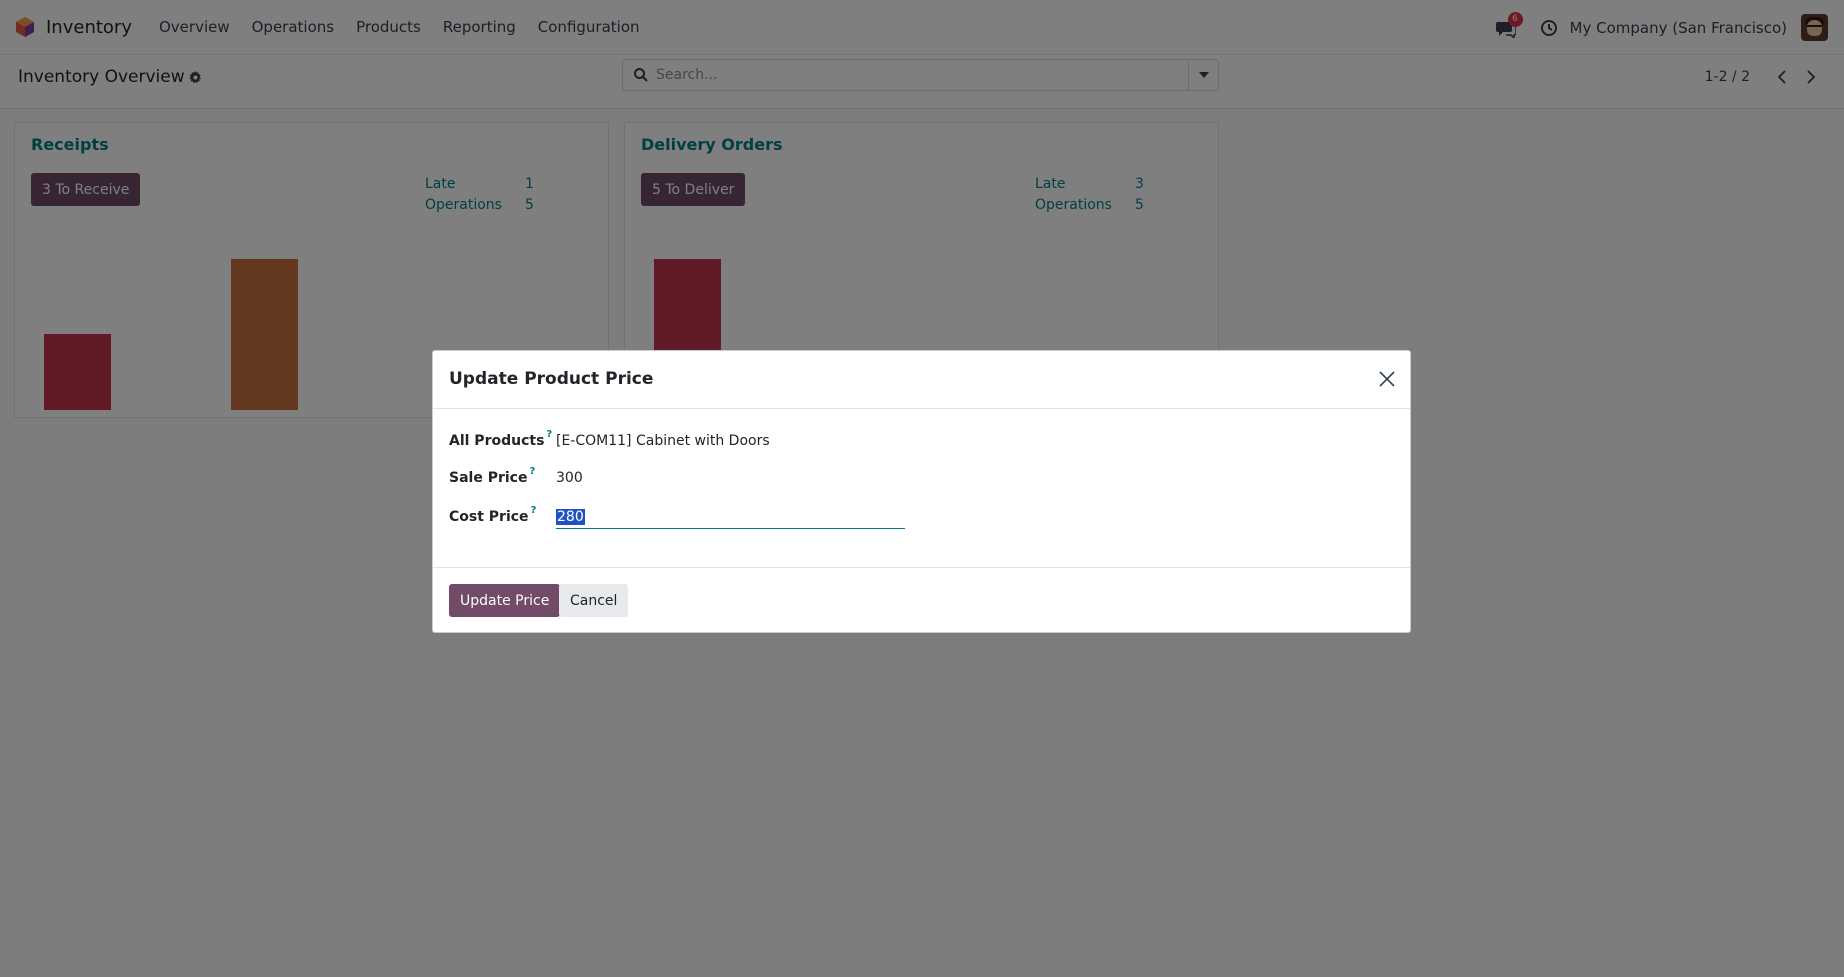 This screenshot has width=1844, height=977. I want to click on field-sale-price: Sale Price? 300, so click(516, 476).